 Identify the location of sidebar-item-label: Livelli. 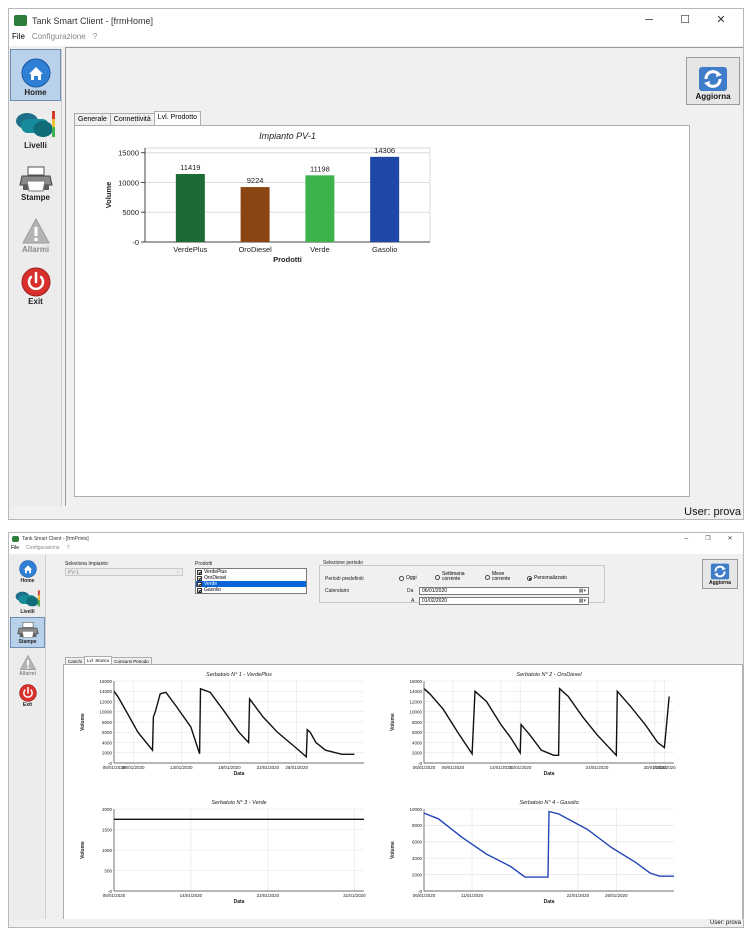
(35, 145).